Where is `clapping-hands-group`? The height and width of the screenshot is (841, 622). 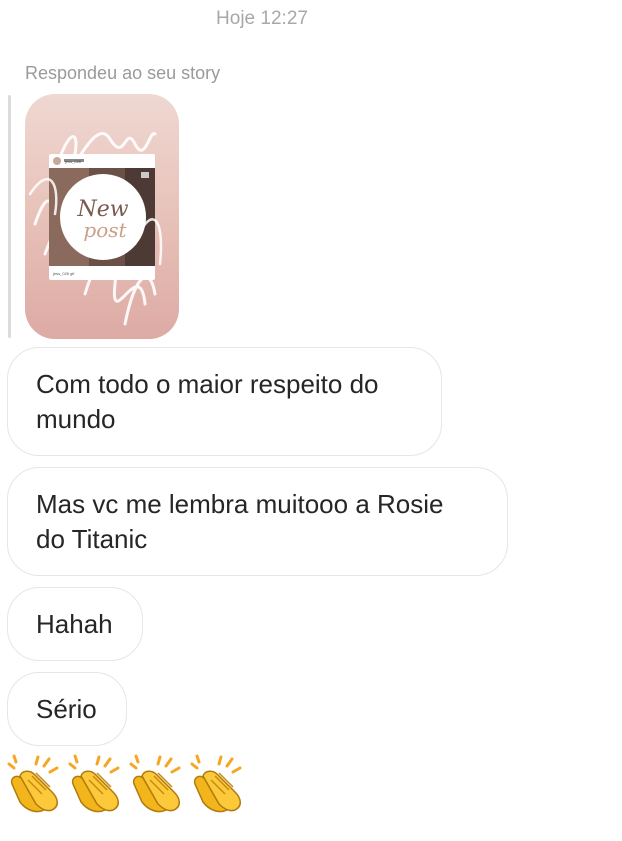
clapping-hands-group is located at coordinates (124, 783).